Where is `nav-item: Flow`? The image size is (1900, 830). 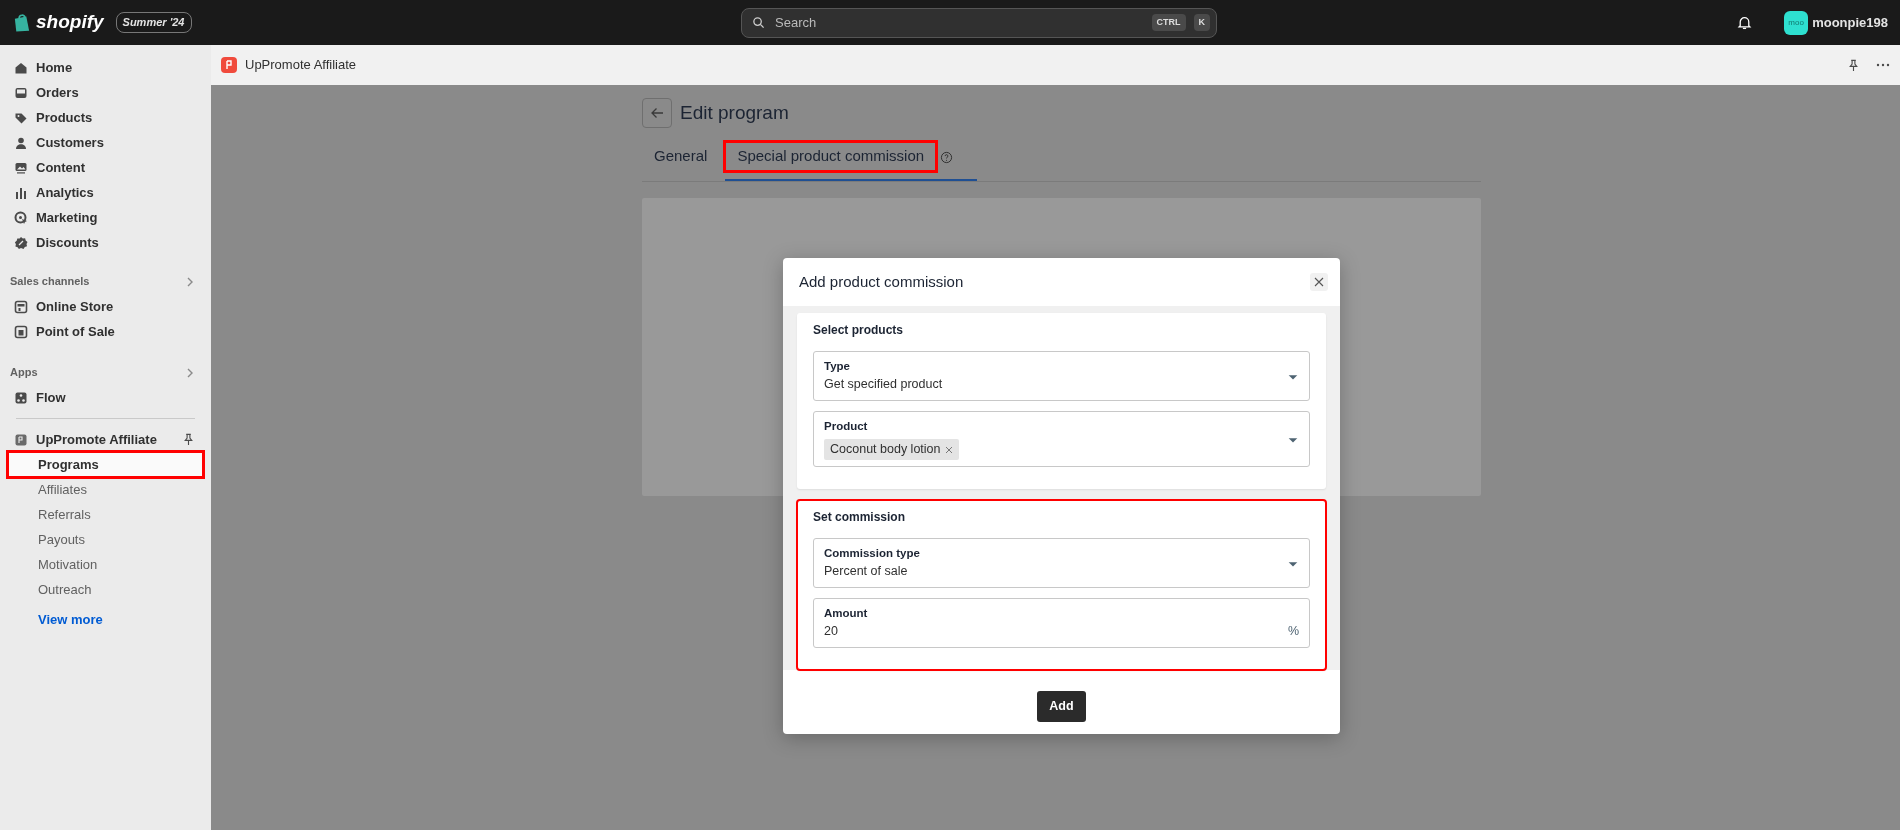
nav-item: Flow is located at coordinates (105, 397).